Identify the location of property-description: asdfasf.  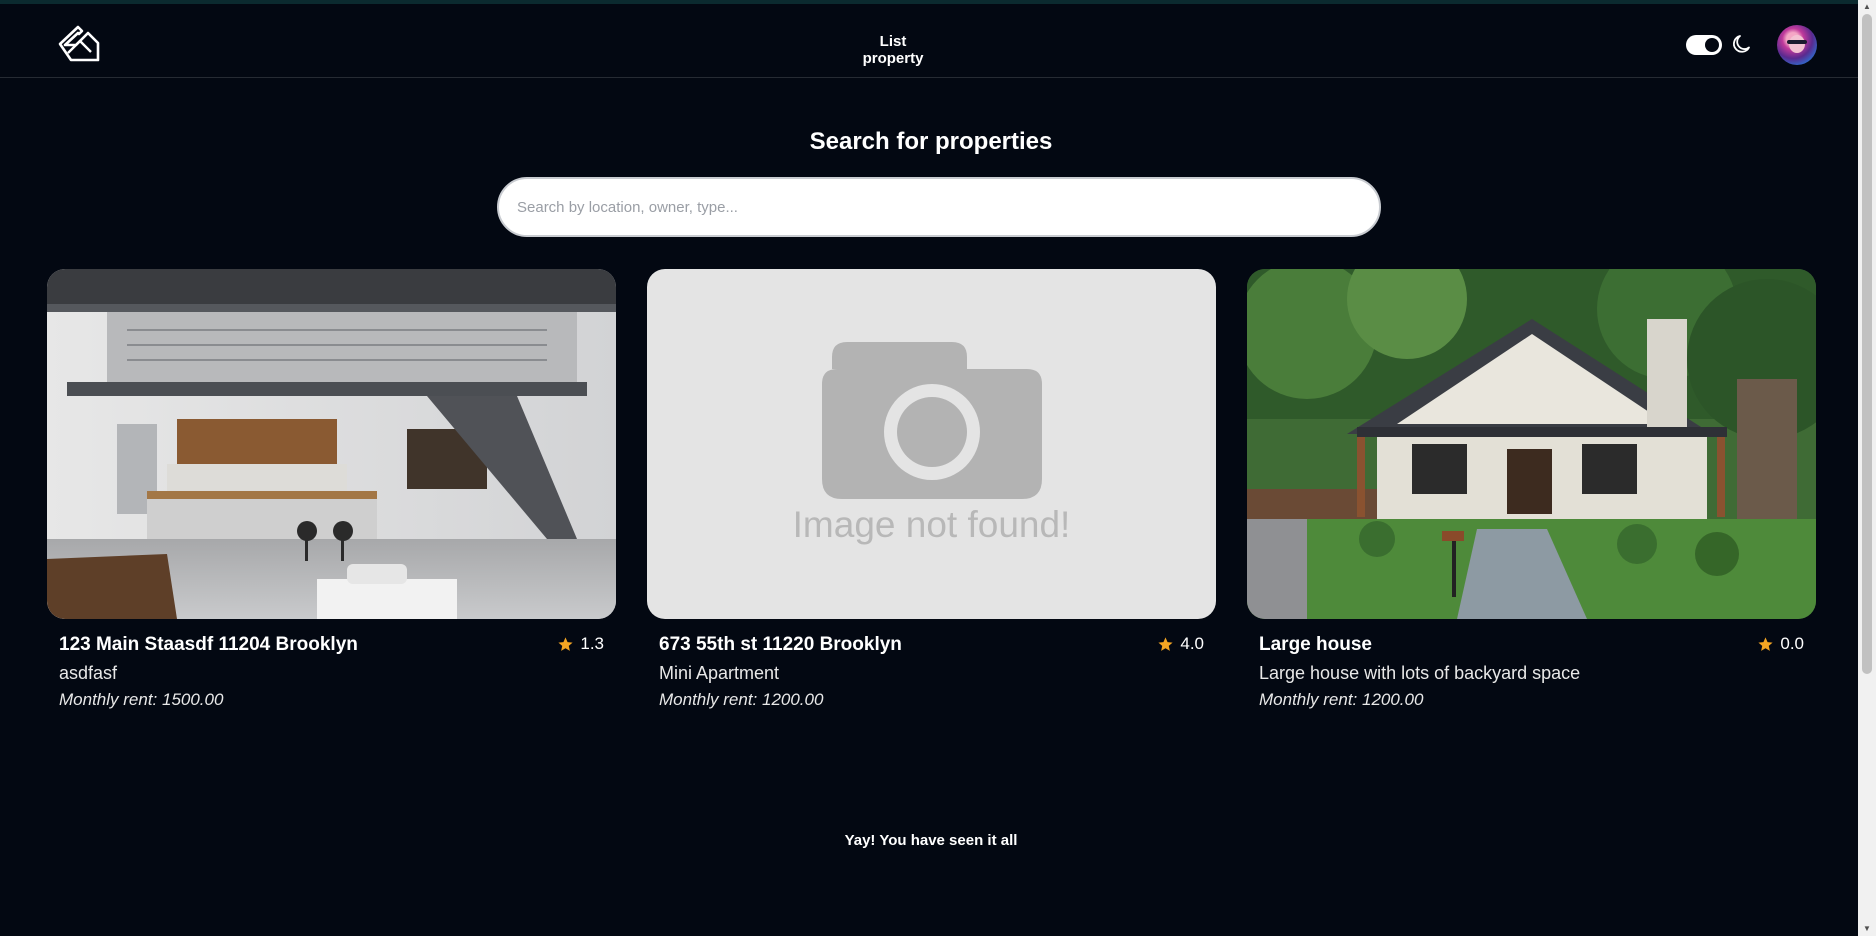
(88, 673).